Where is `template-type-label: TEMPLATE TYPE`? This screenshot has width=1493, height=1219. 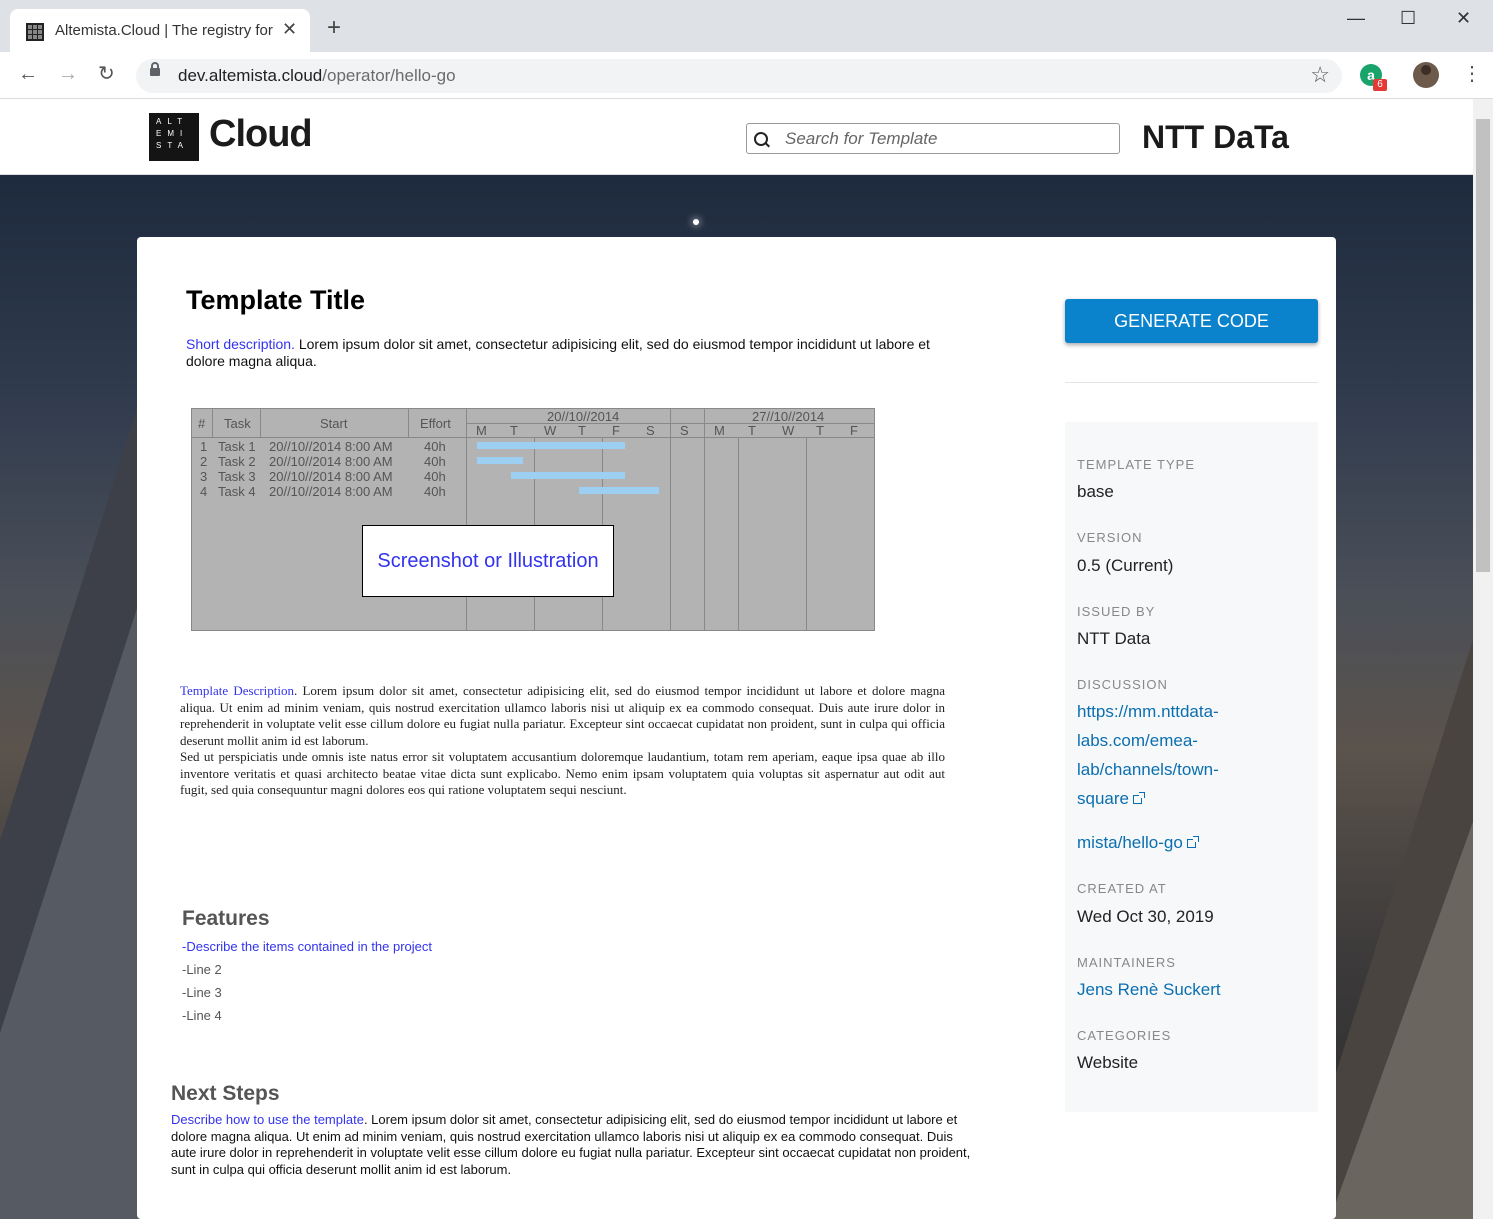
template-type-label: TEMPLATE TYPE is located at coordinates (1136, 464).